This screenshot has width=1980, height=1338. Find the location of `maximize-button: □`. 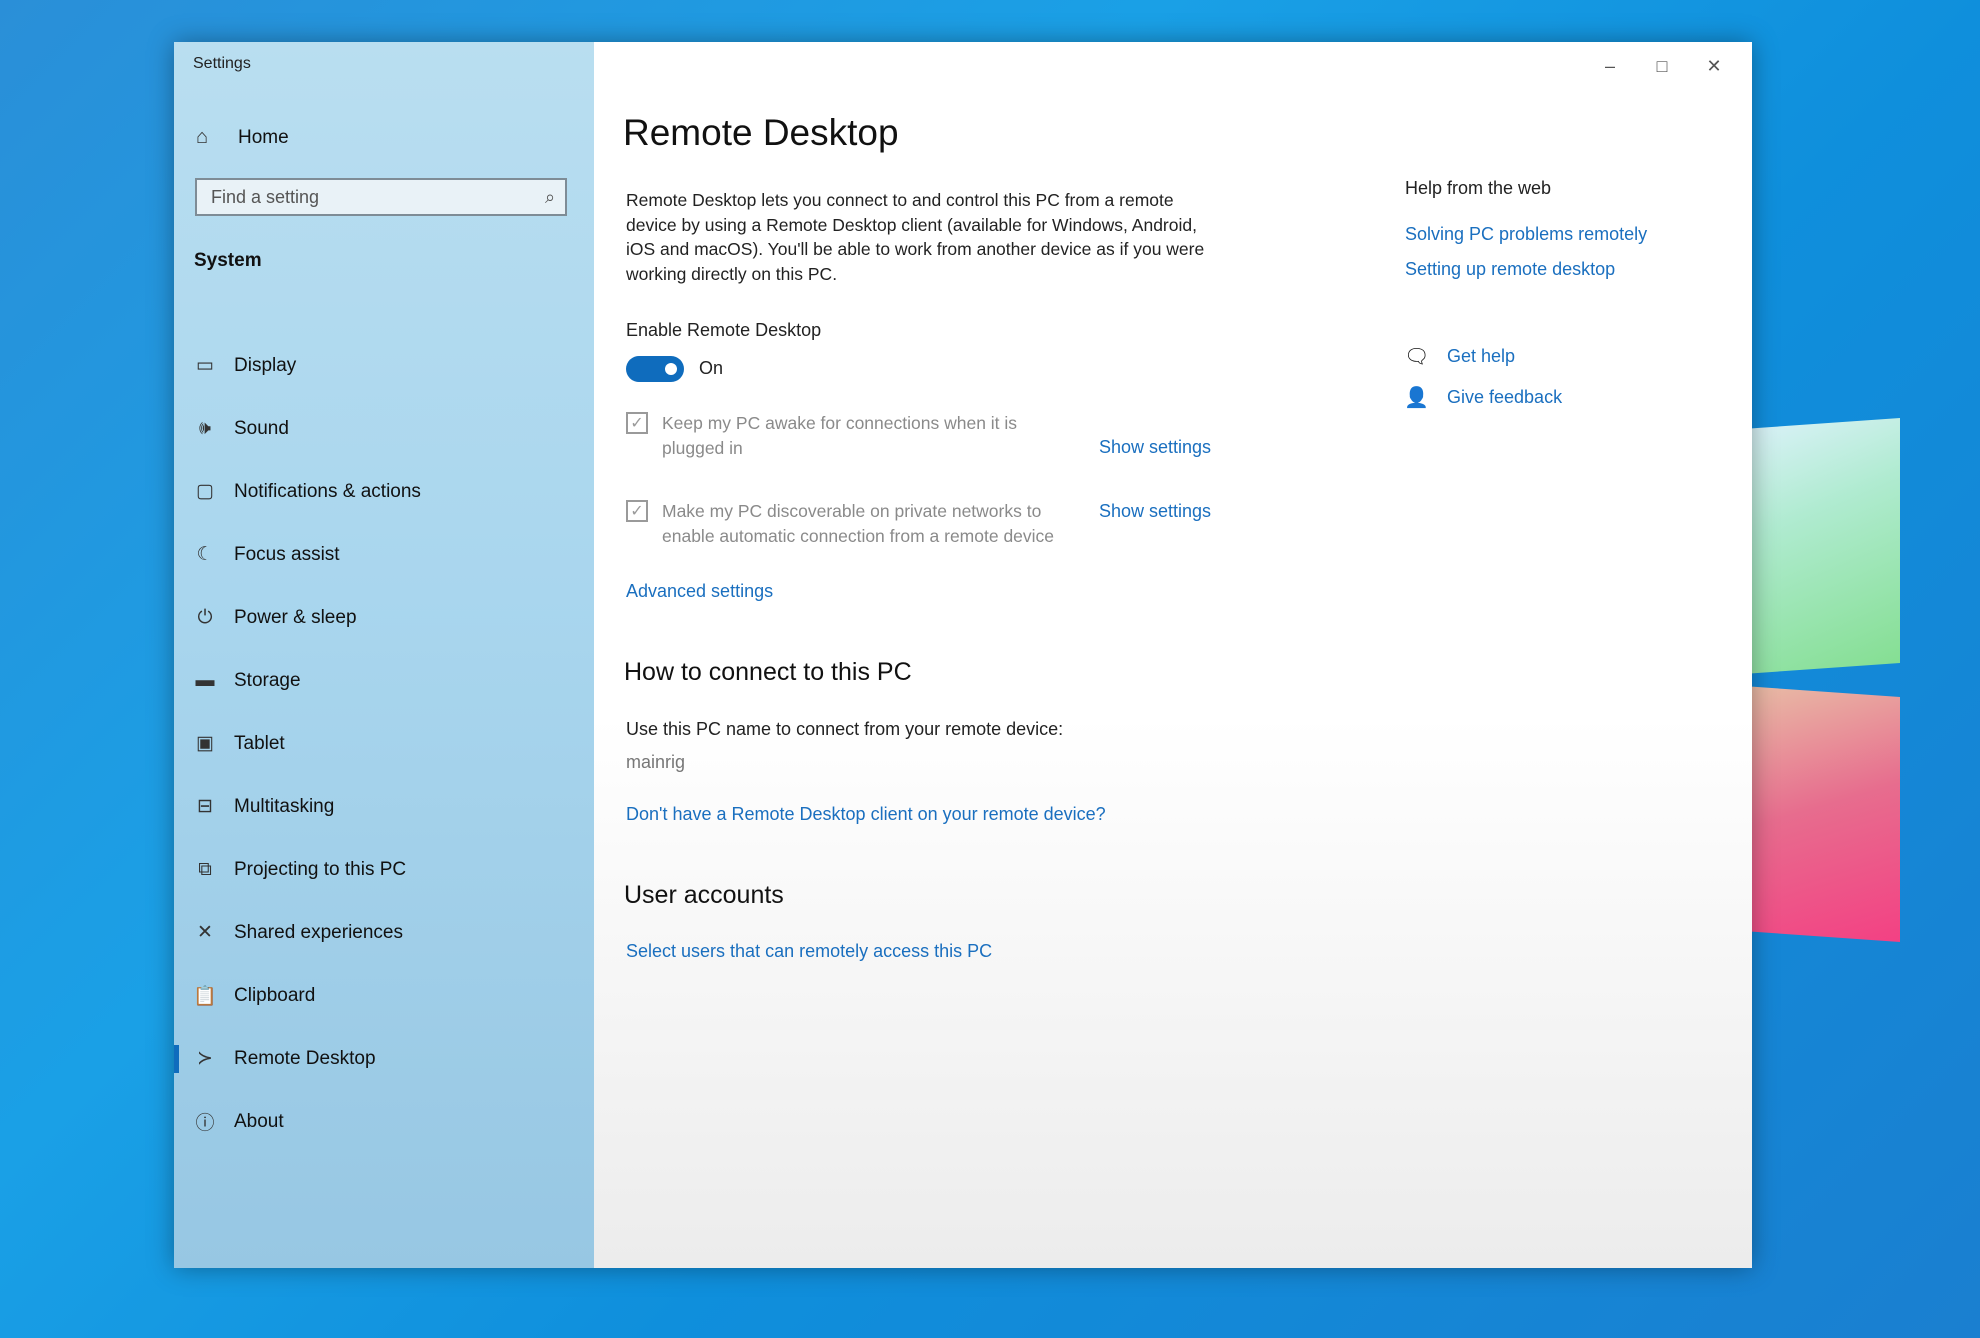

maximize-button: □ is located at coordinates (1662, 66).